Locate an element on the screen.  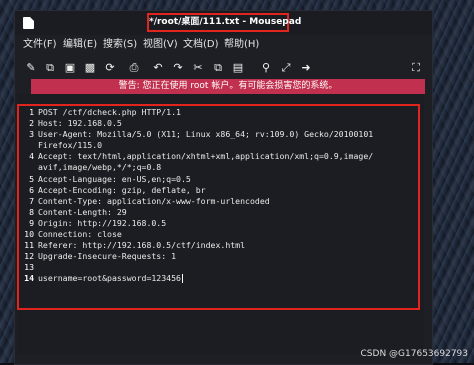
print-icon: ⎙ is located at coordinates (134, 68).